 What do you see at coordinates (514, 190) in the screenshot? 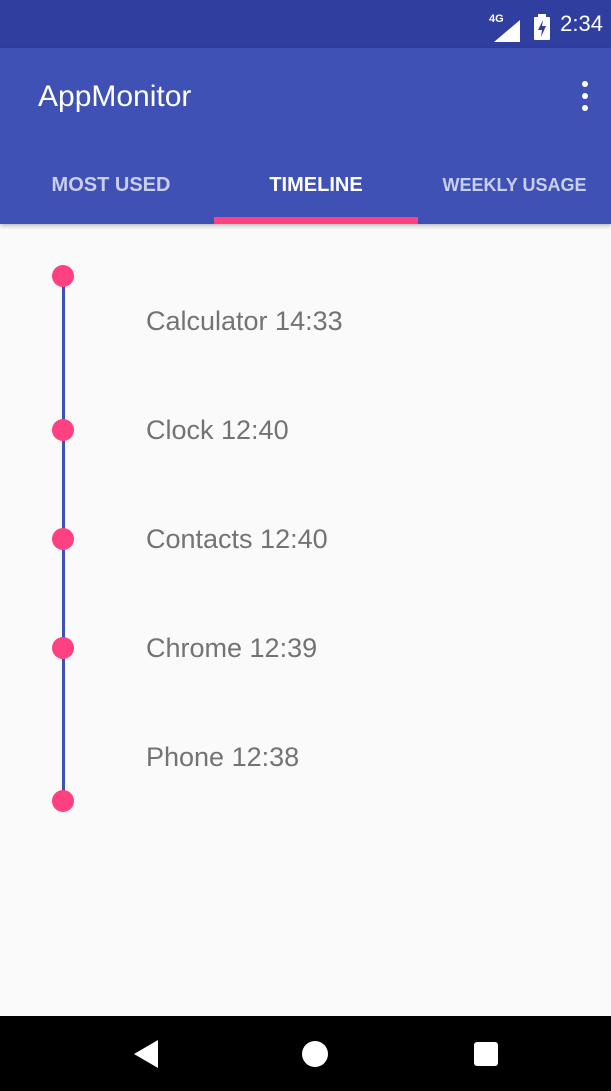
I see `tab-weekly-usage: WEEKLY USAGE` at bounding box center [514, 190].